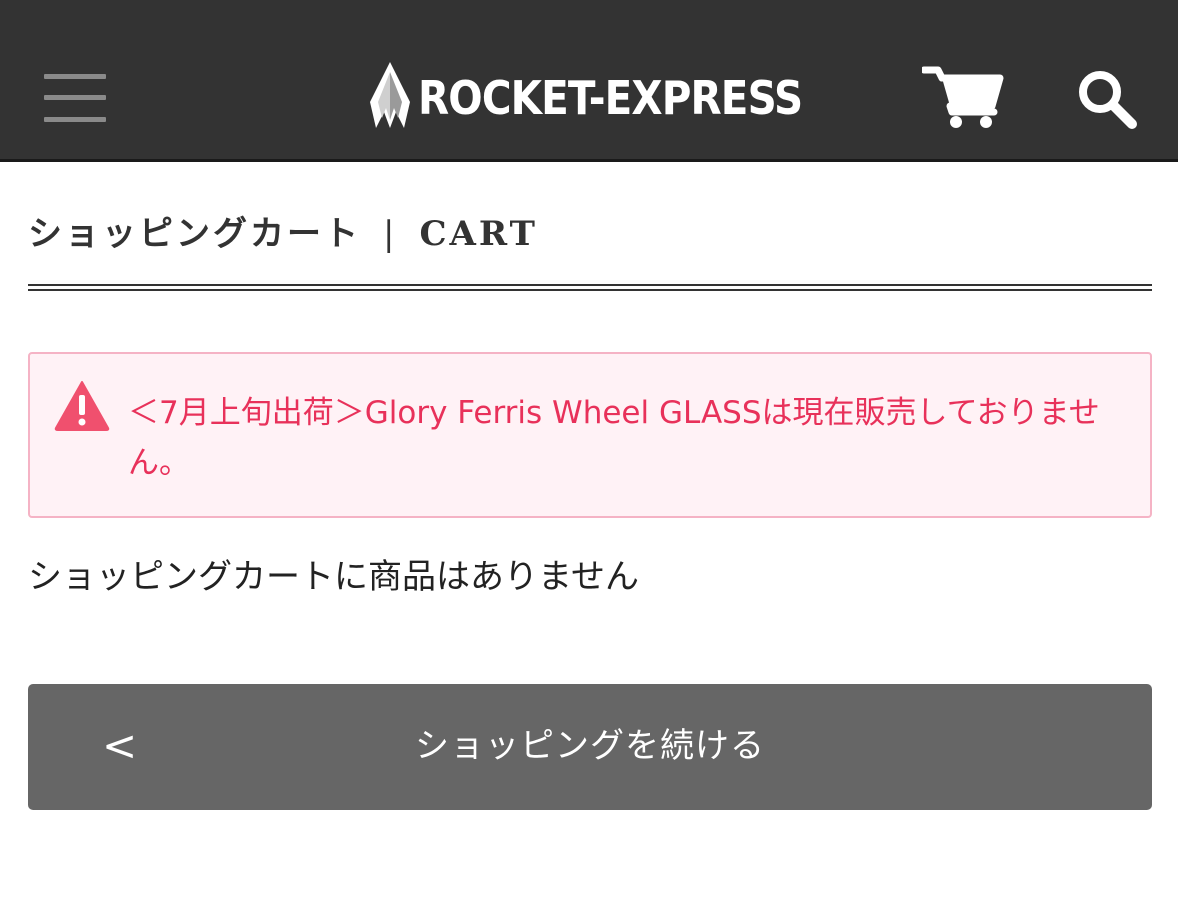 This screenshot has width=1178, height=909. Describe the element at coordinates (610, 98) in the screenshot. I see `logo-text: ROCKET-EXPRESS` at that location.